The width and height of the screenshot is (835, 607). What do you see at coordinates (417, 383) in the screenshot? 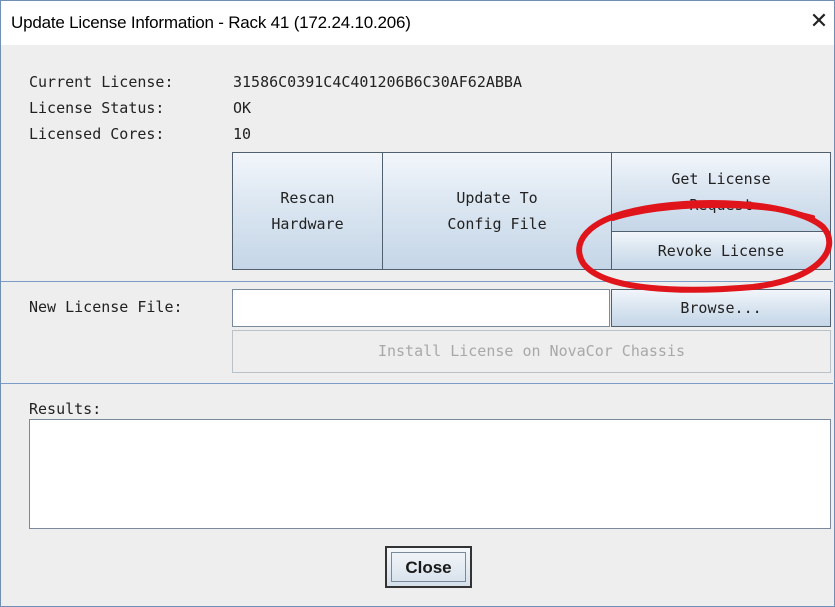
I see `separator-bottom` at bounding box center [417, 383].